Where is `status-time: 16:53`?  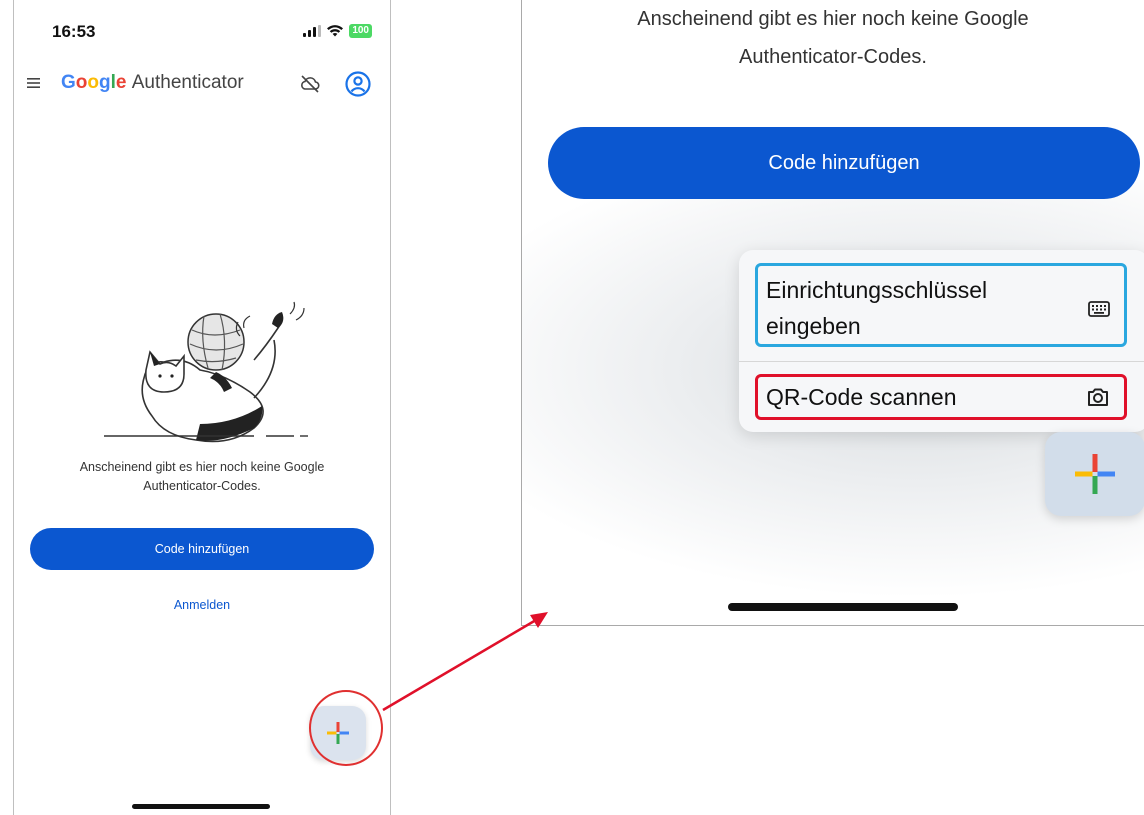
status-time: 16:53 is located at coordinates (74, 31).